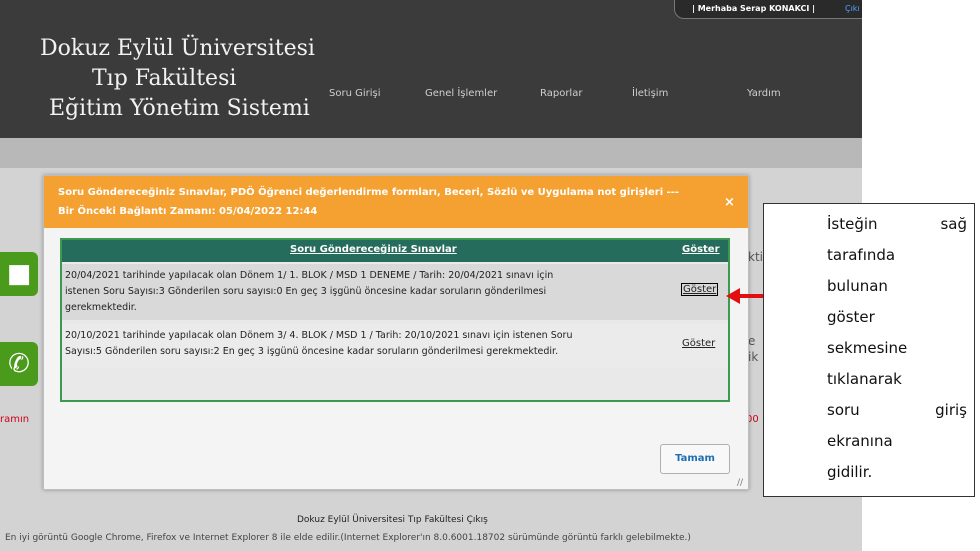 This screenshot has height=551, width=980. Describe the element at coordinates (864, 379) in the screenshot. I see `callout-line: tıklanarak` at that location.